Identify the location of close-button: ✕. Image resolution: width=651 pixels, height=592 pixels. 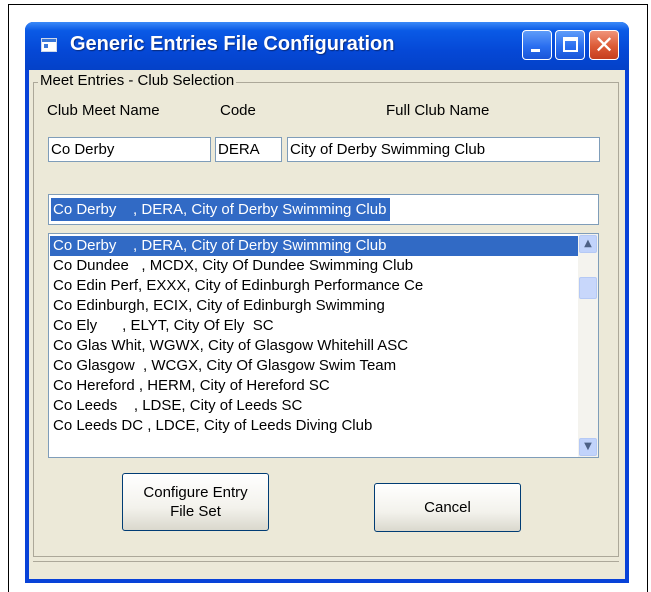
(604, 45).